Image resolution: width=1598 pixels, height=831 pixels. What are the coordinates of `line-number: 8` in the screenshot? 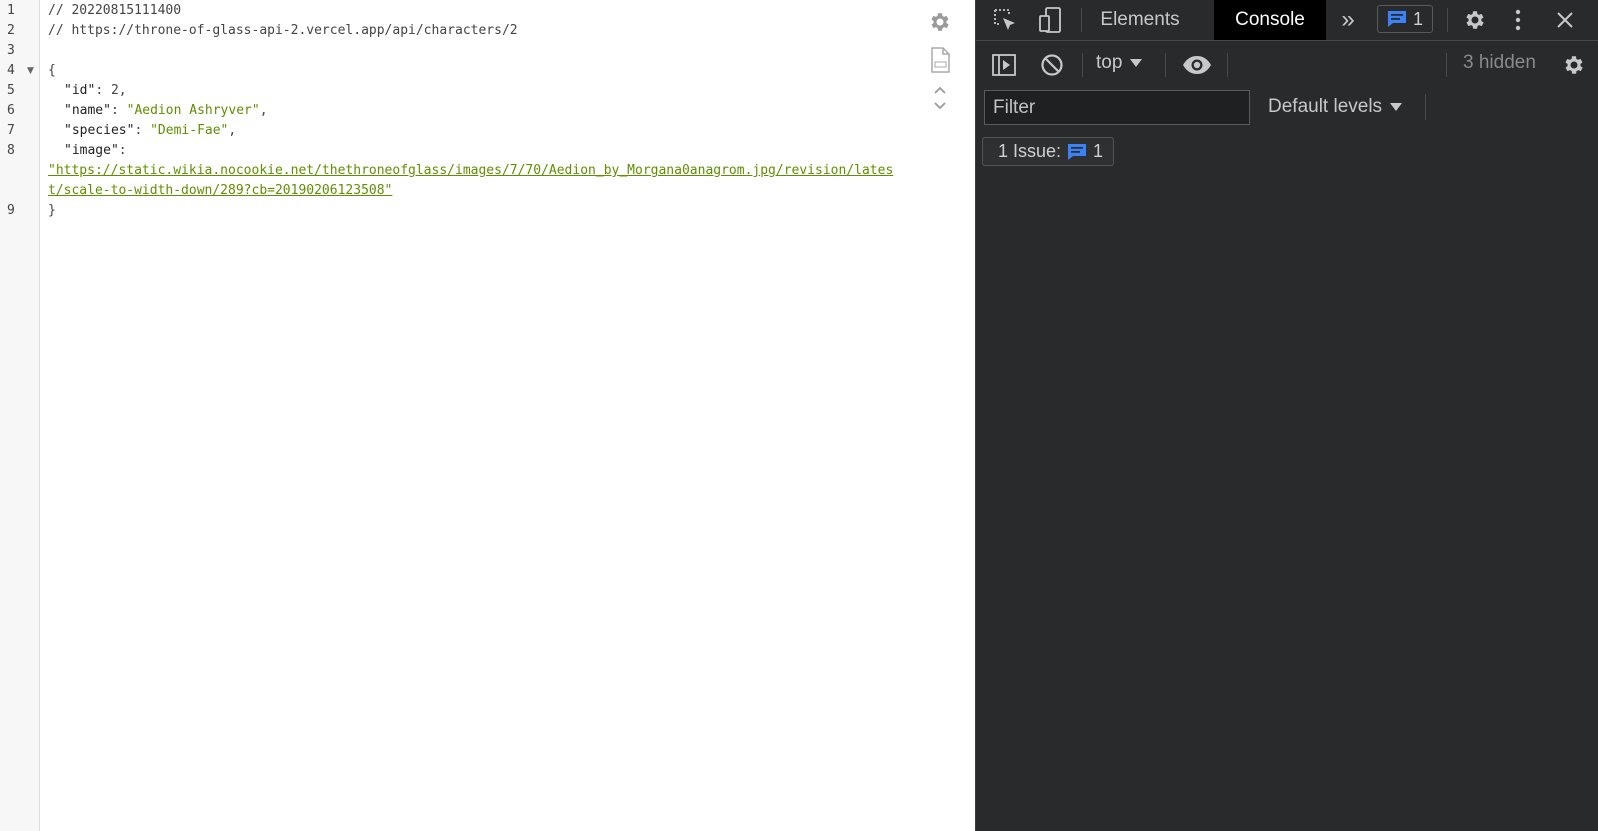 It's located at (11, 150).